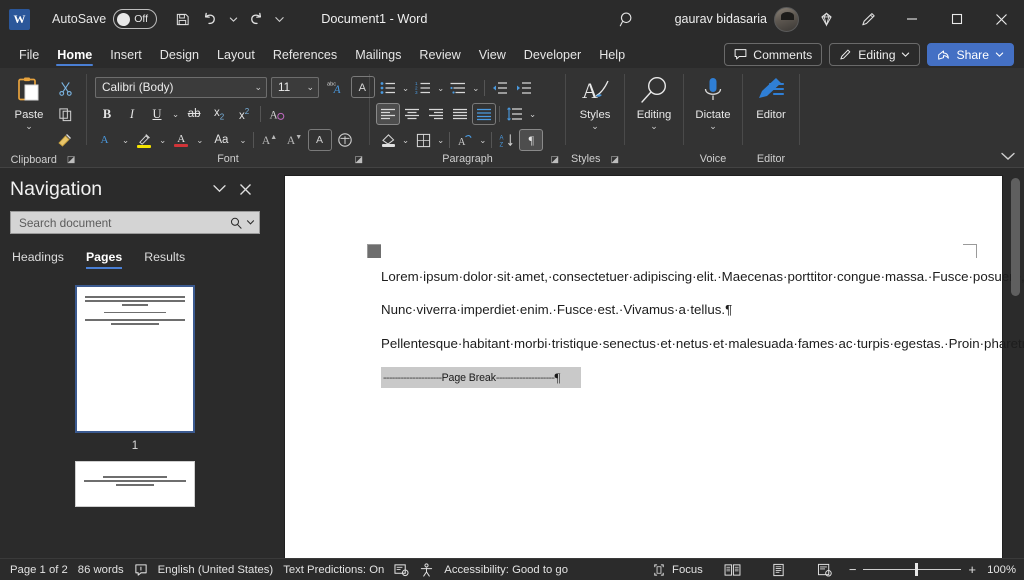 The height and width of the screenshot is (580, 1024). I want to click on numbering-icon: 123, so click(423, 88).